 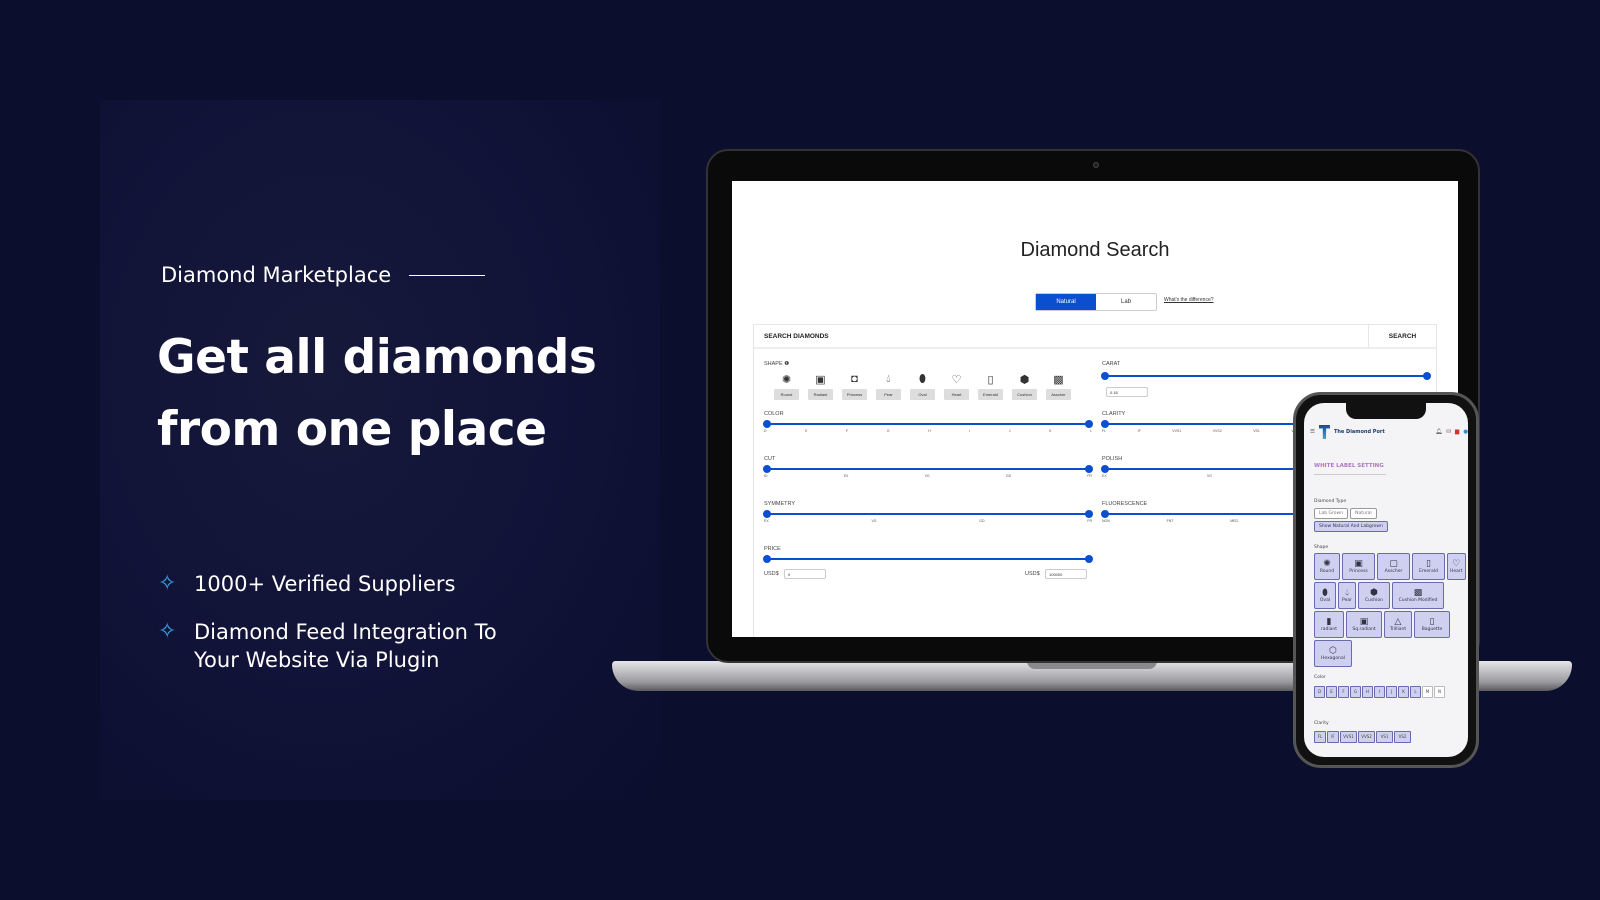 What do you see at coordinates (970, 431) in the screenshot?
I see `color-tick: I` at bounding box center [970, 431].